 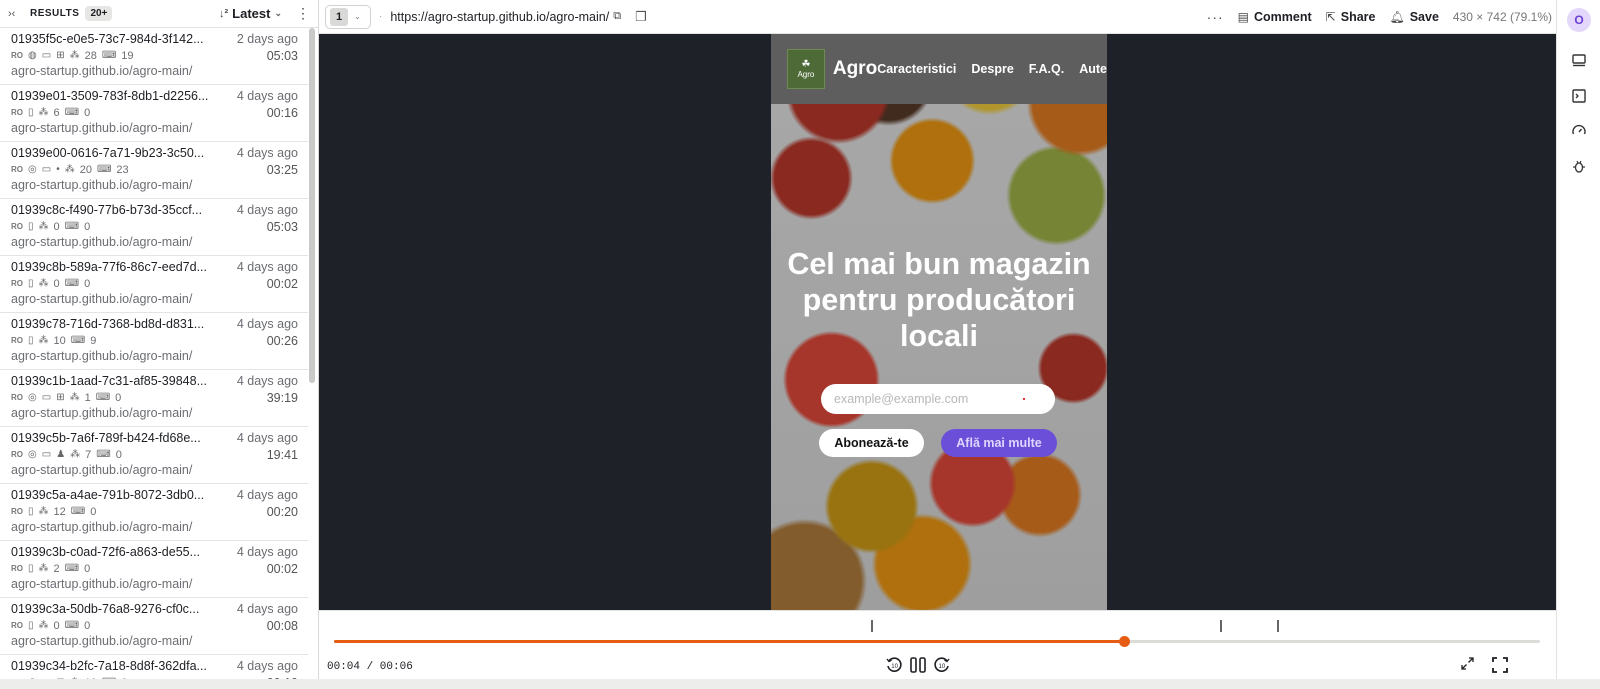 What do you see at coordinates (1046, 69) in the screenshot?
I see `nav-link-faq: F.A.Q.` at bounding box center [1046, 69].